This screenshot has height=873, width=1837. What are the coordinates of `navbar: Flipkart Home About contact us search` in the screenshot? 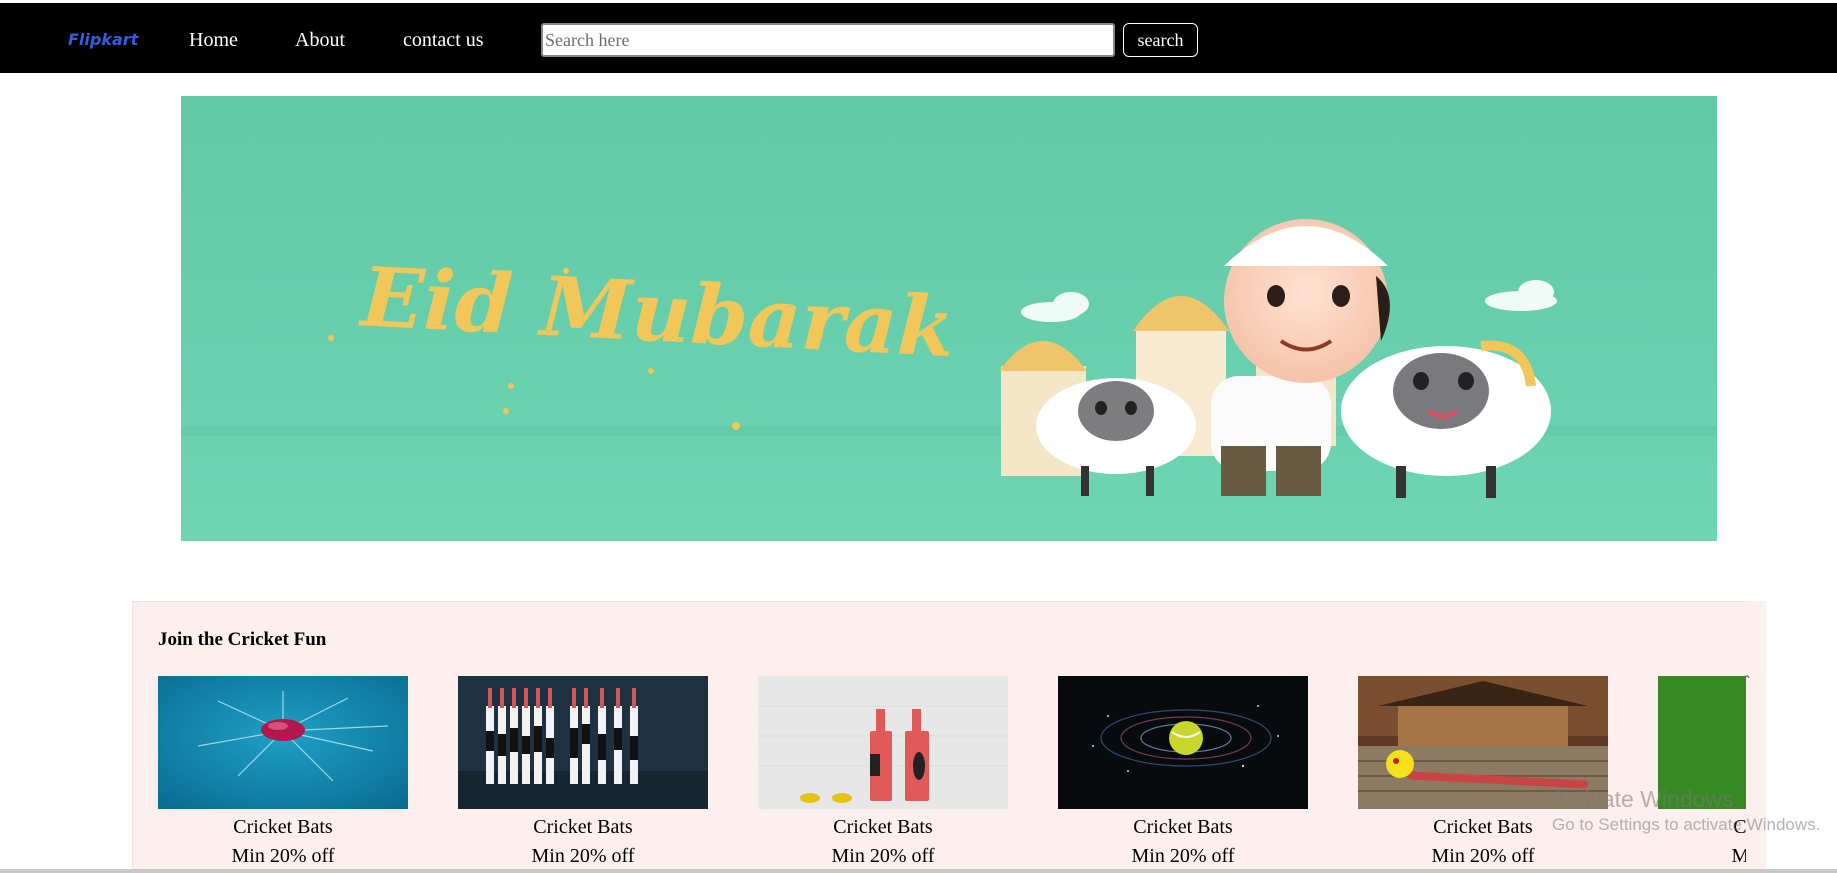 It's located at (918, 38).